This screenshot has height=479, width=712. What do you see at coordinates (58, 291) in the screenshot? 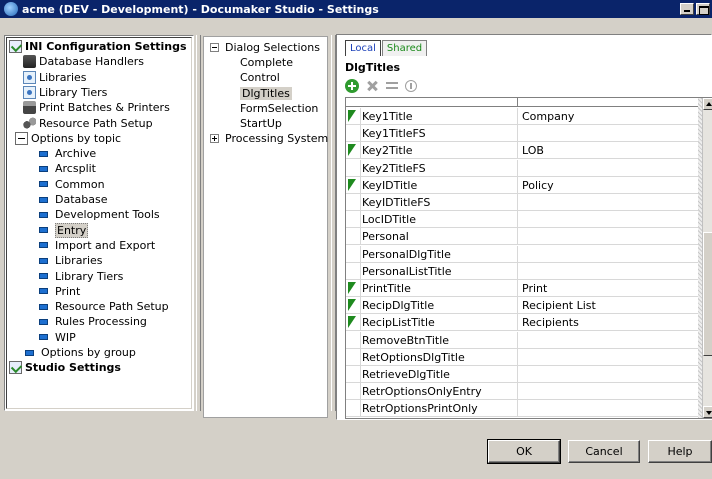
I see `tree-topic-9: Print` at bounding box center [58, 291].